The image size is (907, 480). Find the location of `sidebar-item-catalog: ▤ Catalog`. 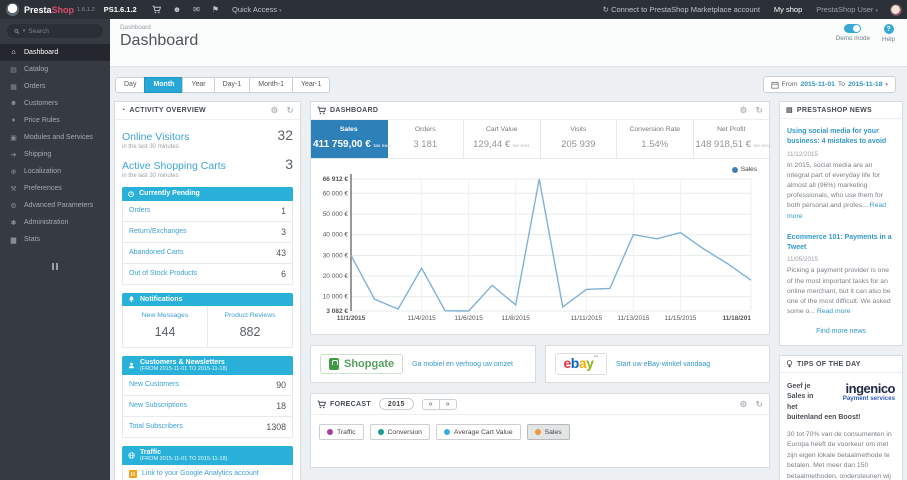

sidebar-item-catalog: ▤ Catalog is located at coordinates (55, 69).